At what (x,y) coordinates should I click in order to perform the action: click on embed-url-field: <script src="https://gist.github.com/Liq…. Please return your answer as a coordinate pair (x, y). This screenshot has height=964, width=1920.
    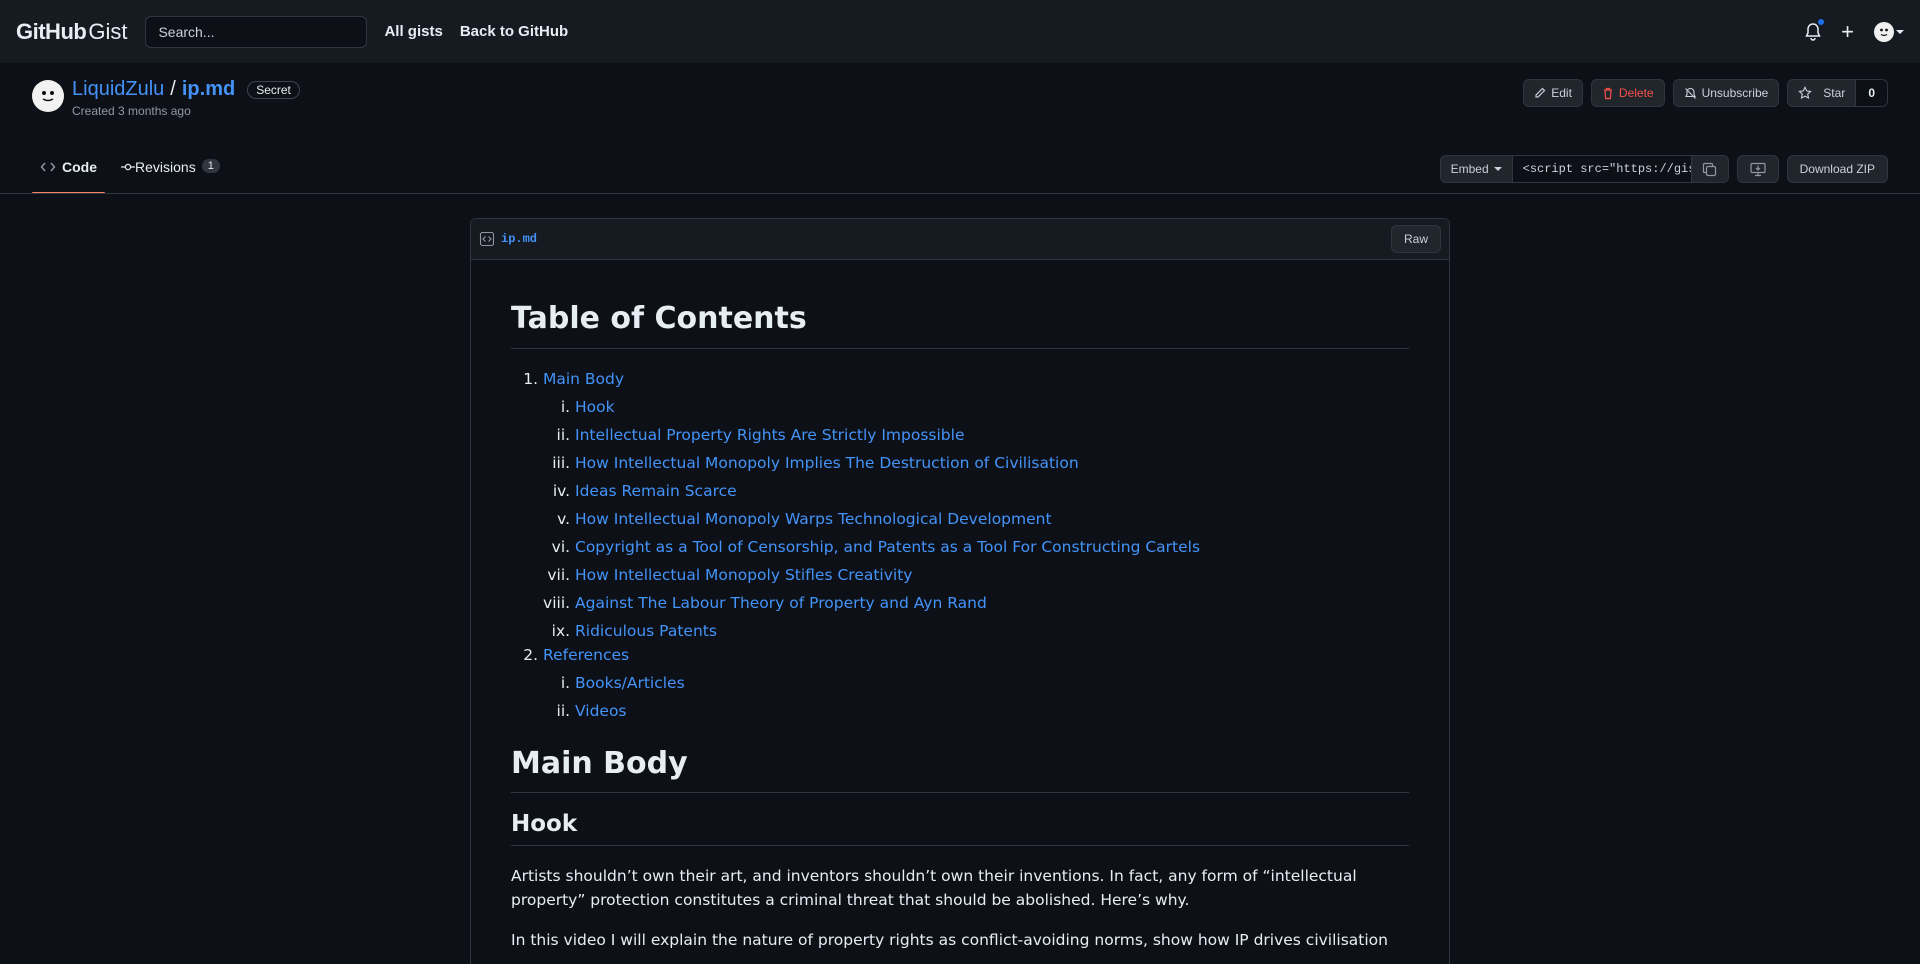
    Looking at the image, I should click on (1601, 169).